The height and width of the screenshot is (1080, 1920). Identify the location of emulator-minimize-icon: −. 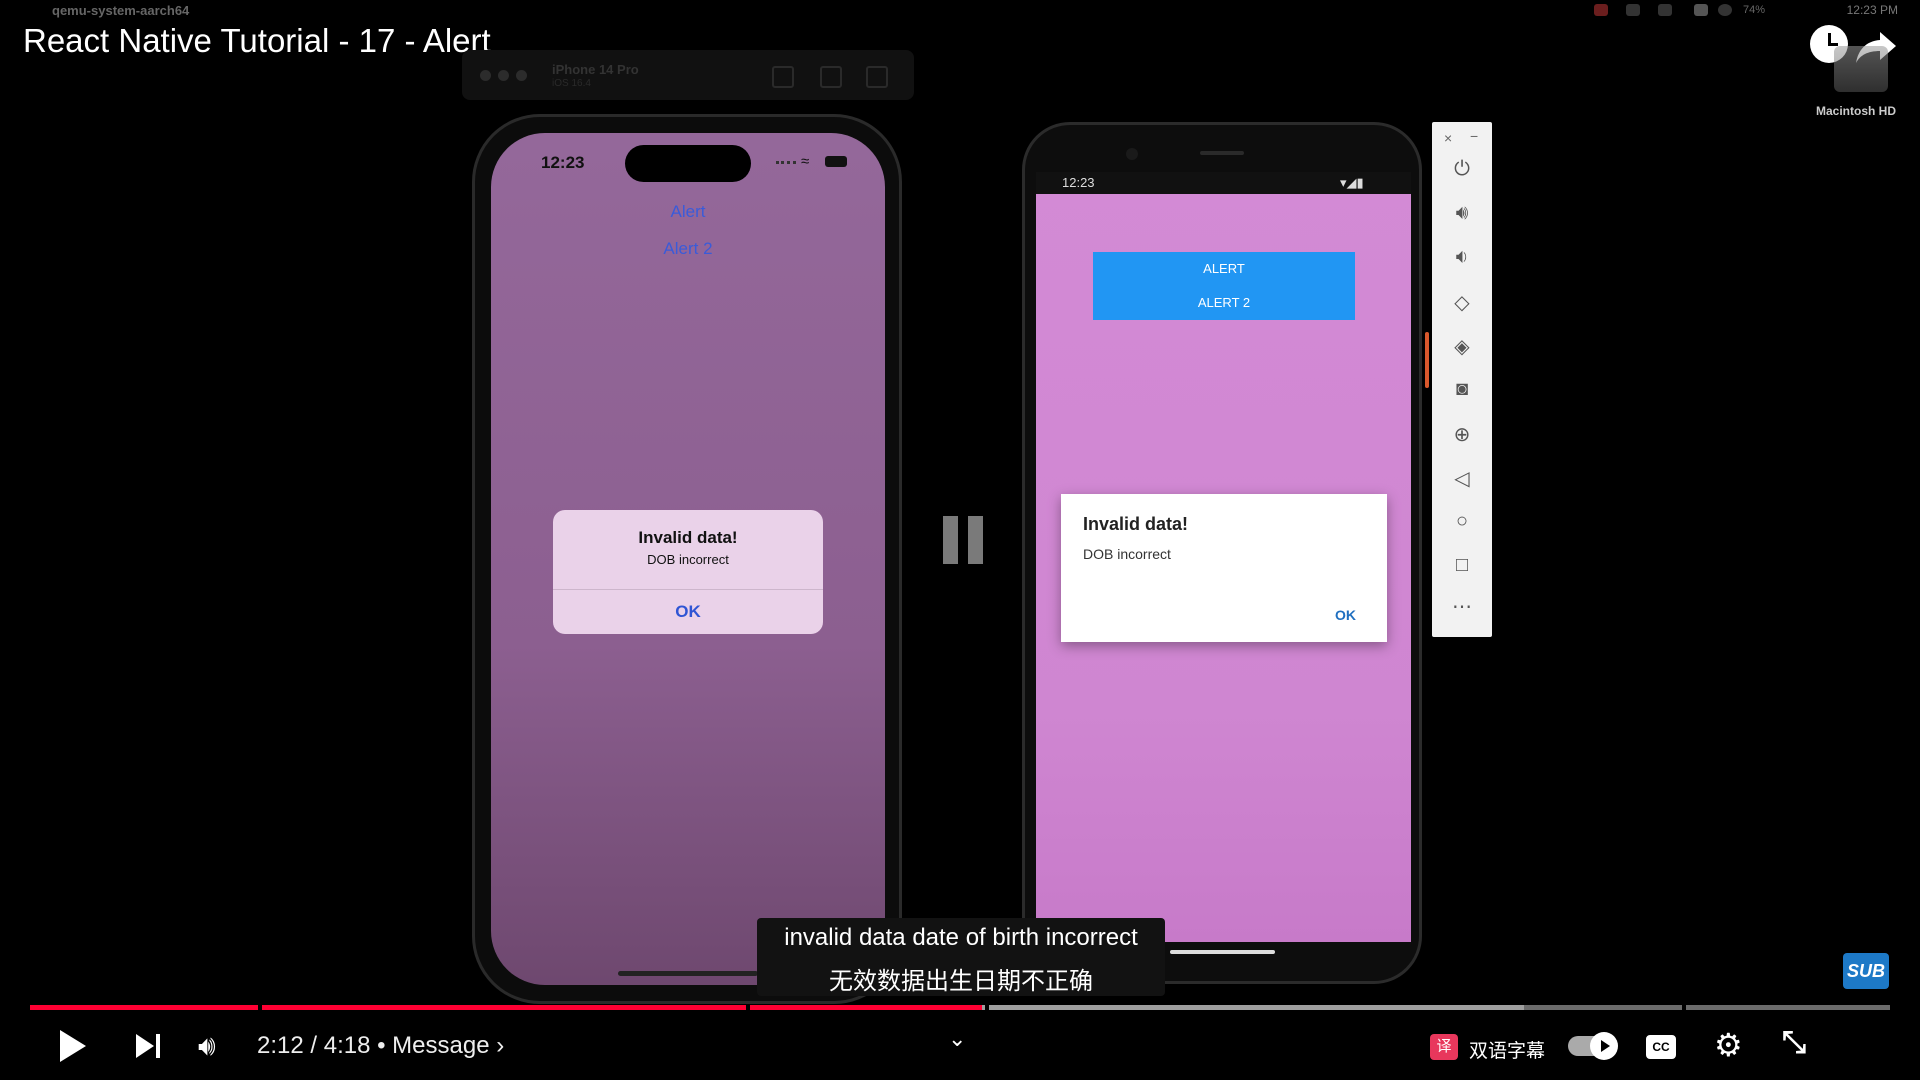
(1474, 136).